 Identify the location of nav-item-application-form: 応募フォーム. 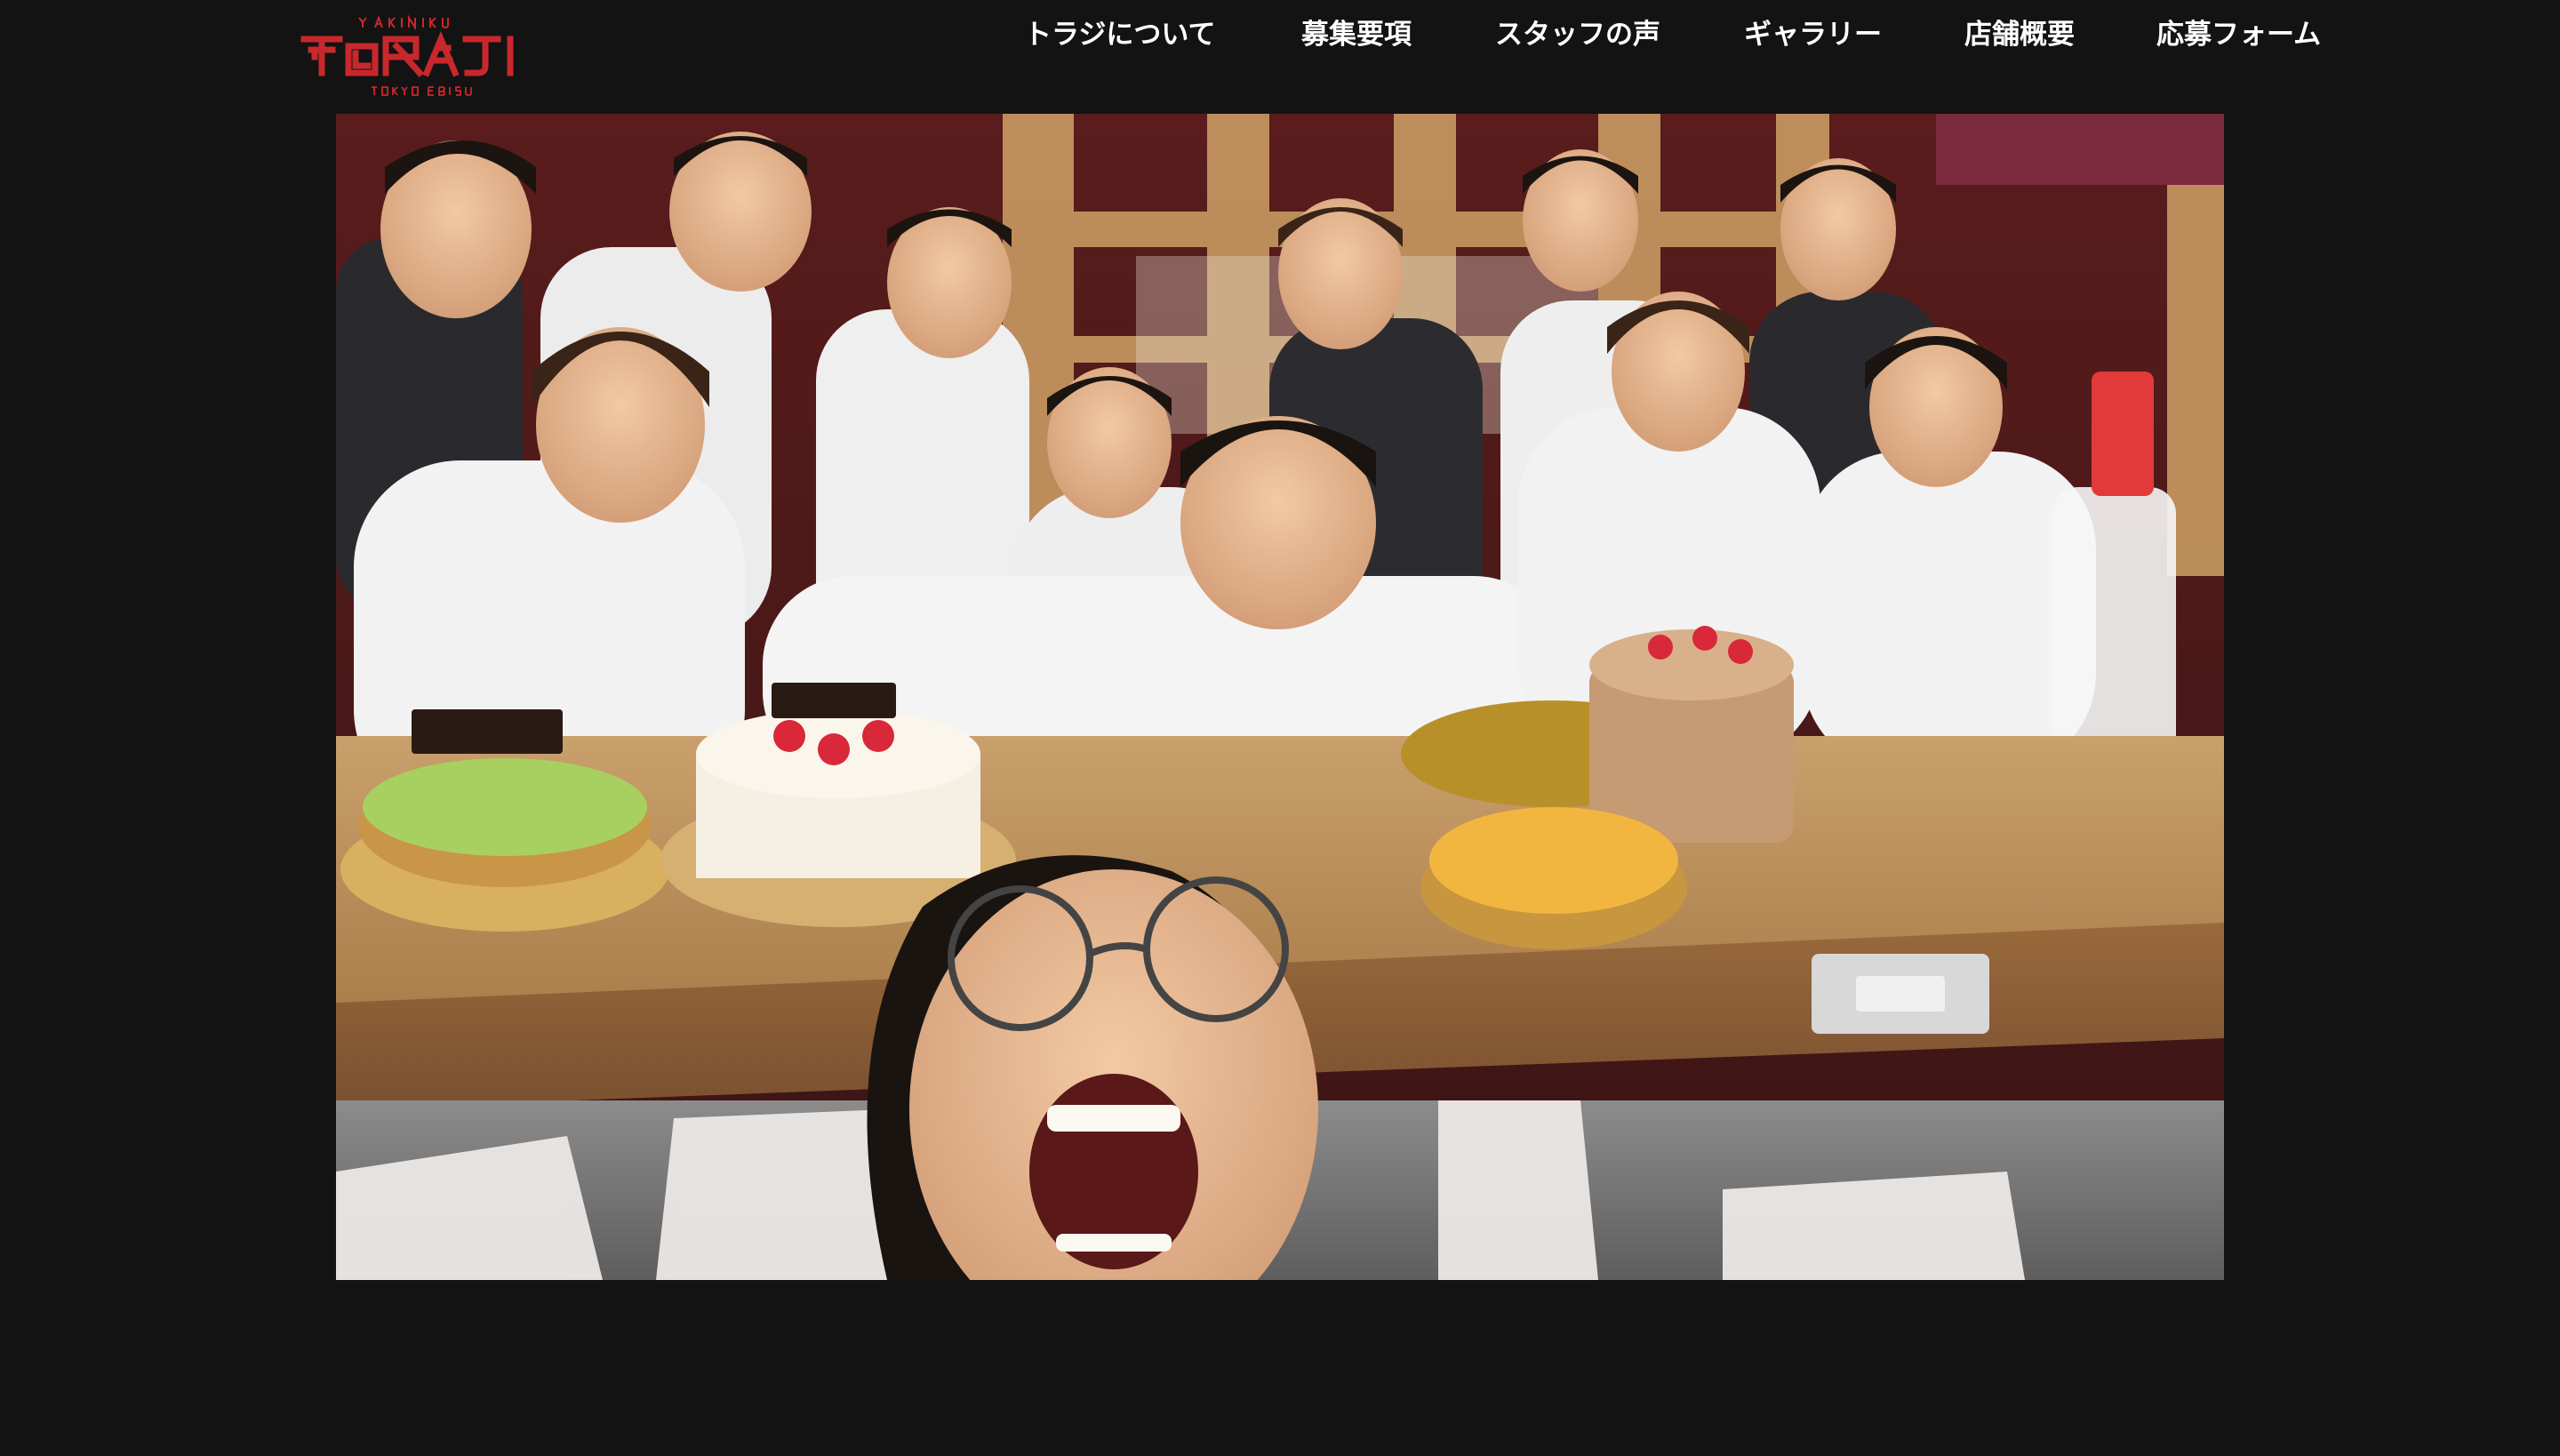
(2238, 34).